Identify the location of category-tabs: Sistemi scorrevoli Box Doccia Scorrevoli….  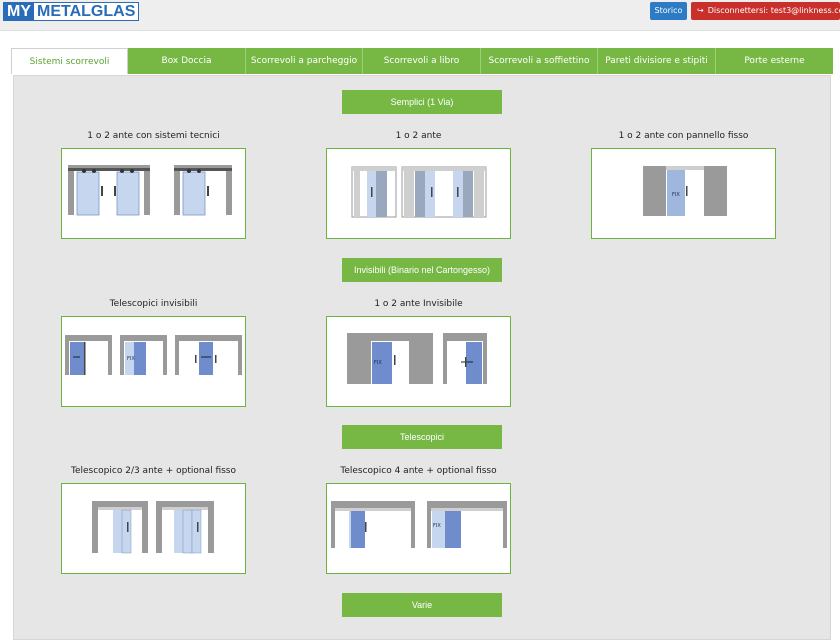
(422, 61).